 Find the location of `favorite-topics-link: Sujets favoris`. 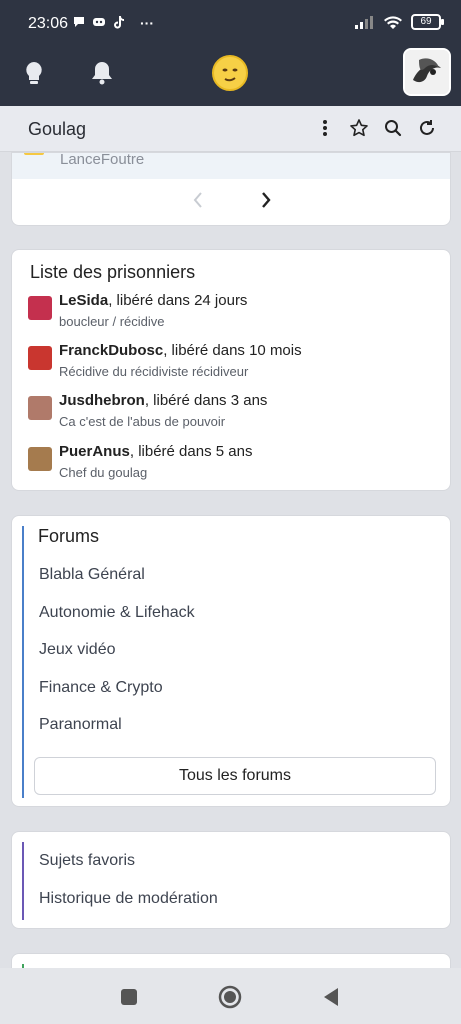

favorite-topics-link: Sujets favoris is located at coordinates (87, 861).